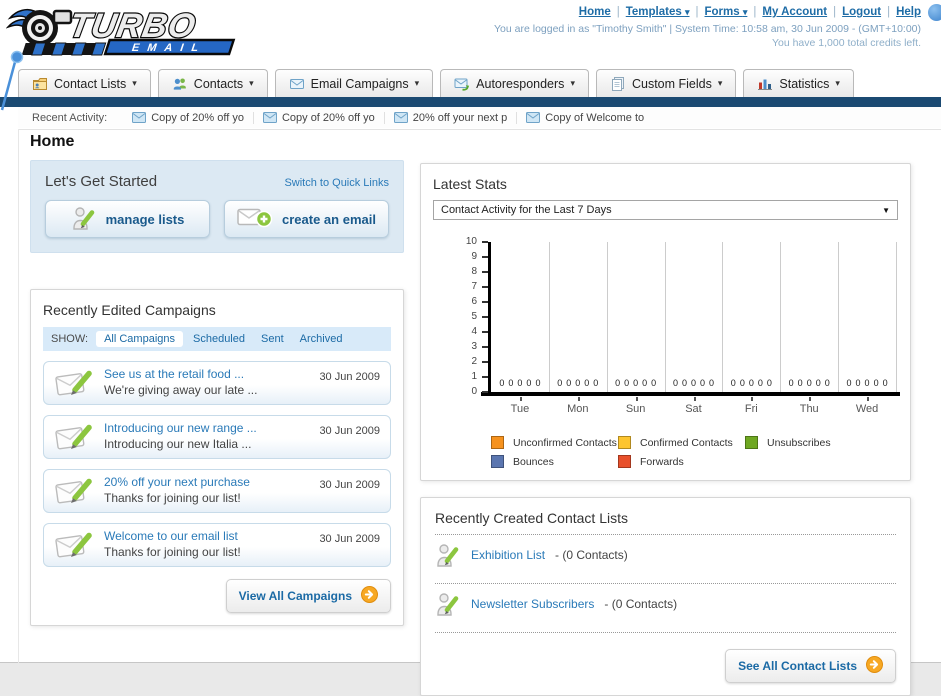 The width and height of the screenshot is (941, 696). Describe the element at coordinates (531, 518) in the screenshot. I see `contact-lists-title: Recently Created Contact Lists` at that location.